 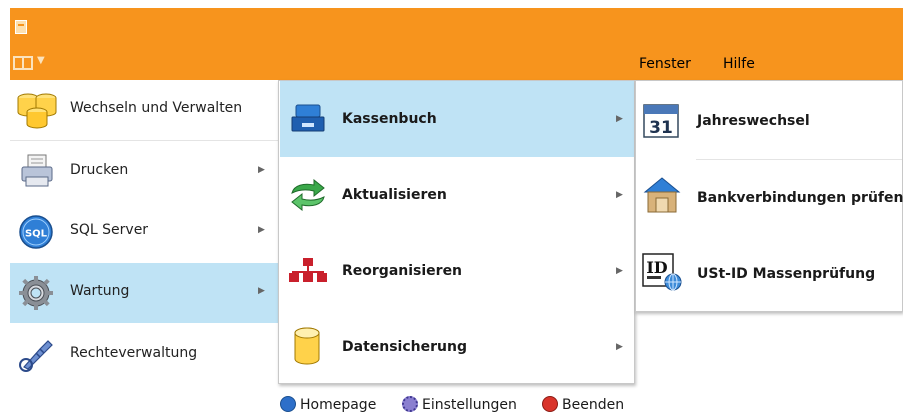 What do you see at coordinates (99, 170) in the screenshot?
I see `menu-item-label: Drucken` at bounding box center [99, 170].